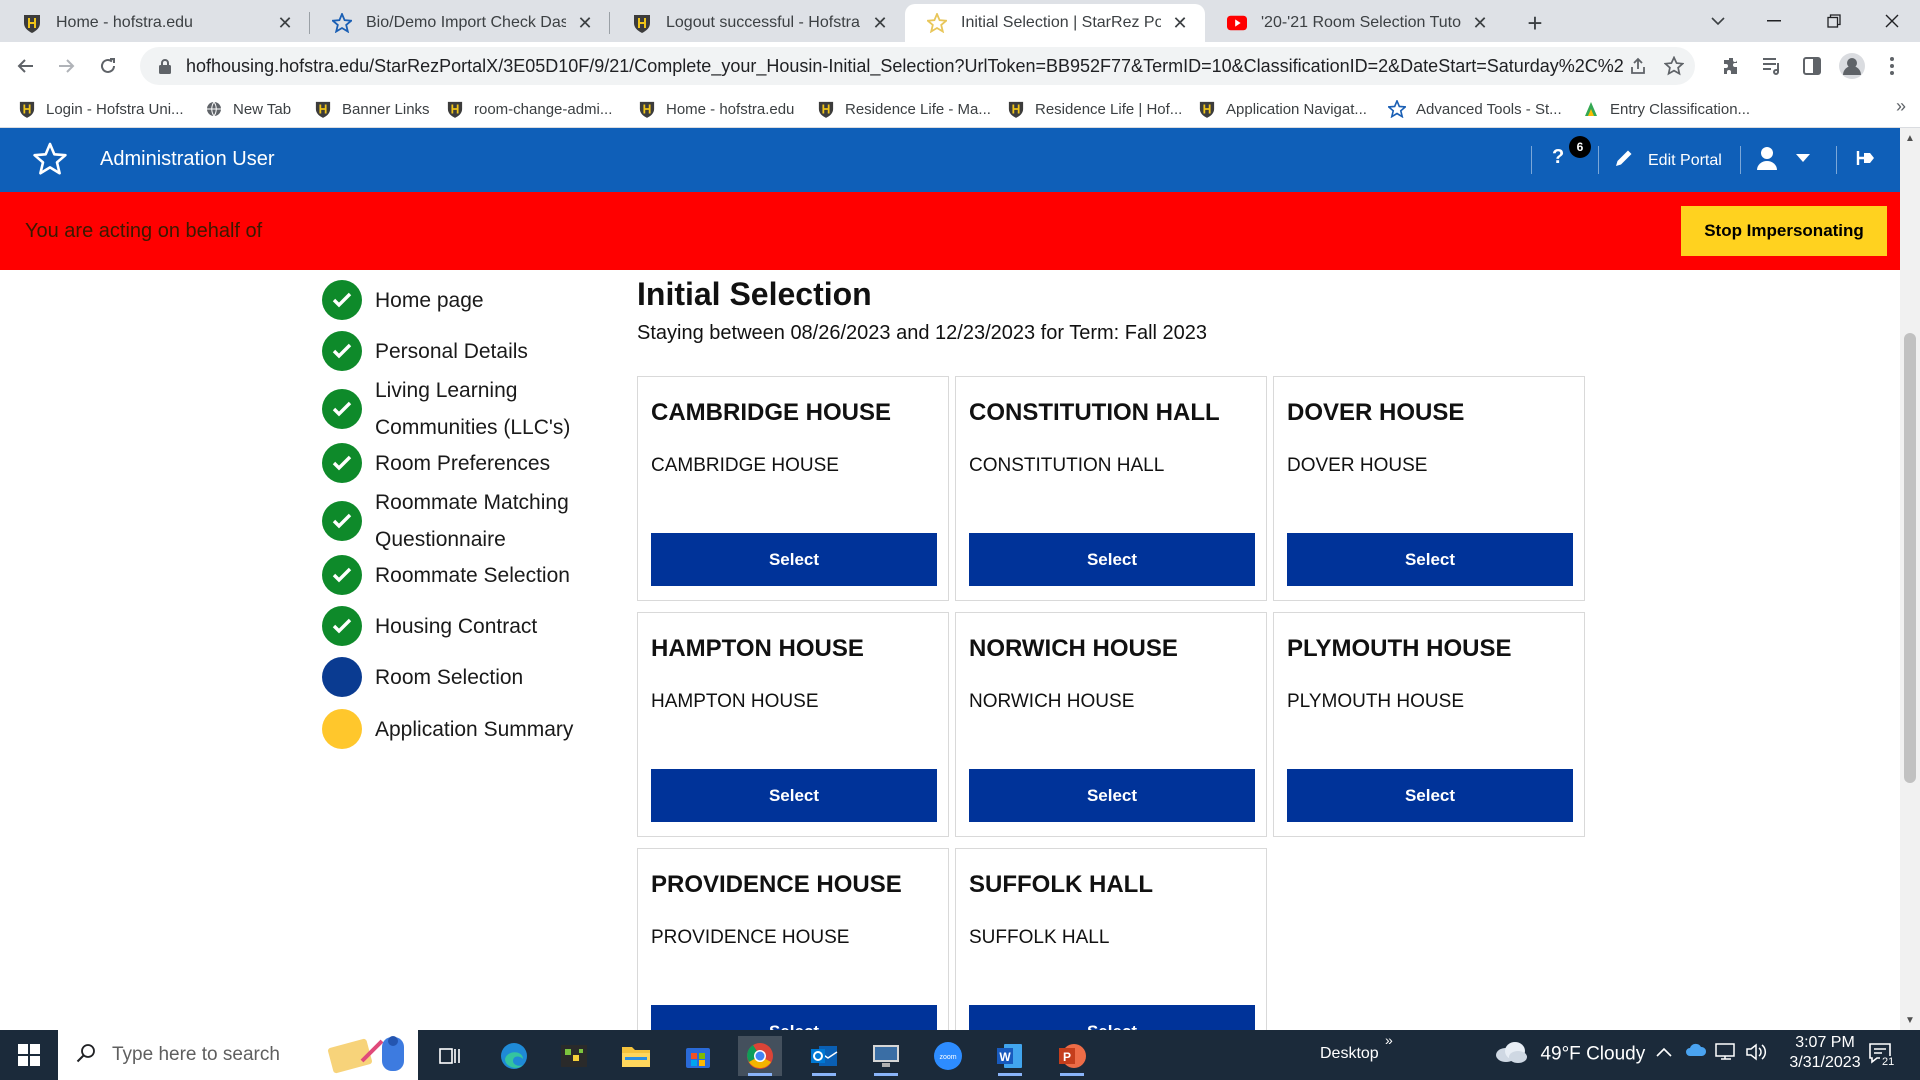 This screenshot has width=1920, height=1080. Describe the element at coordinates (166, 66) in the screenshot. I see `lock-icon` at that location.